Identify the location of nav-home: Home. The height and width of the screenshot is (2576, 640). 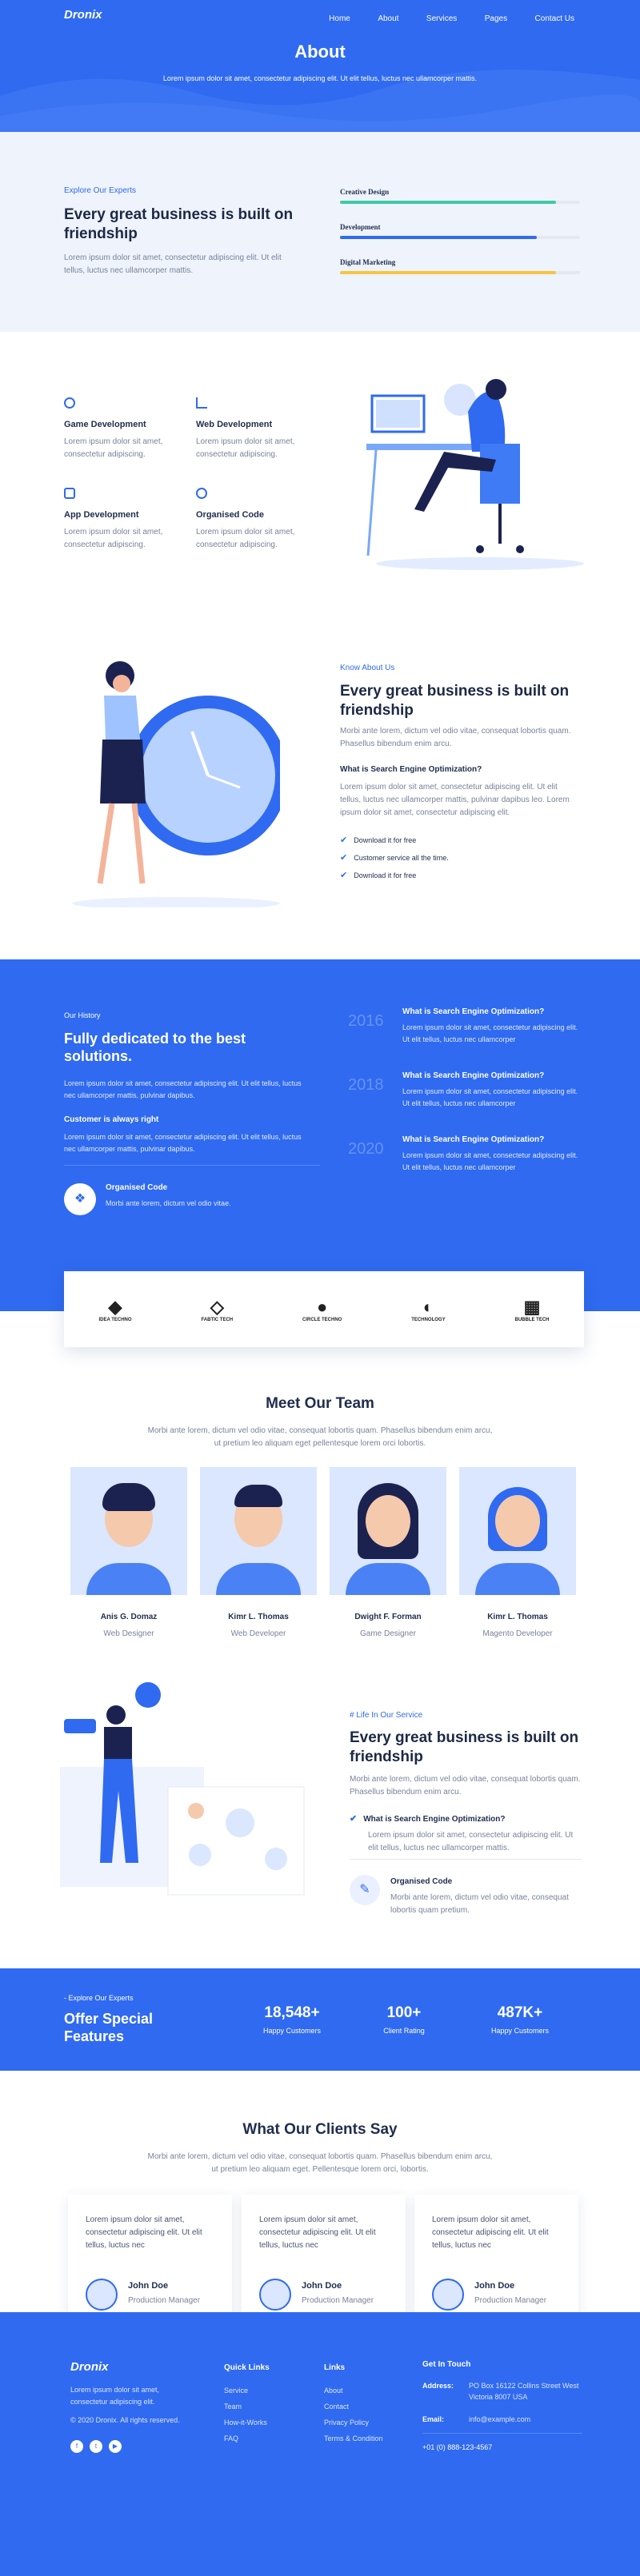
(339, 19).